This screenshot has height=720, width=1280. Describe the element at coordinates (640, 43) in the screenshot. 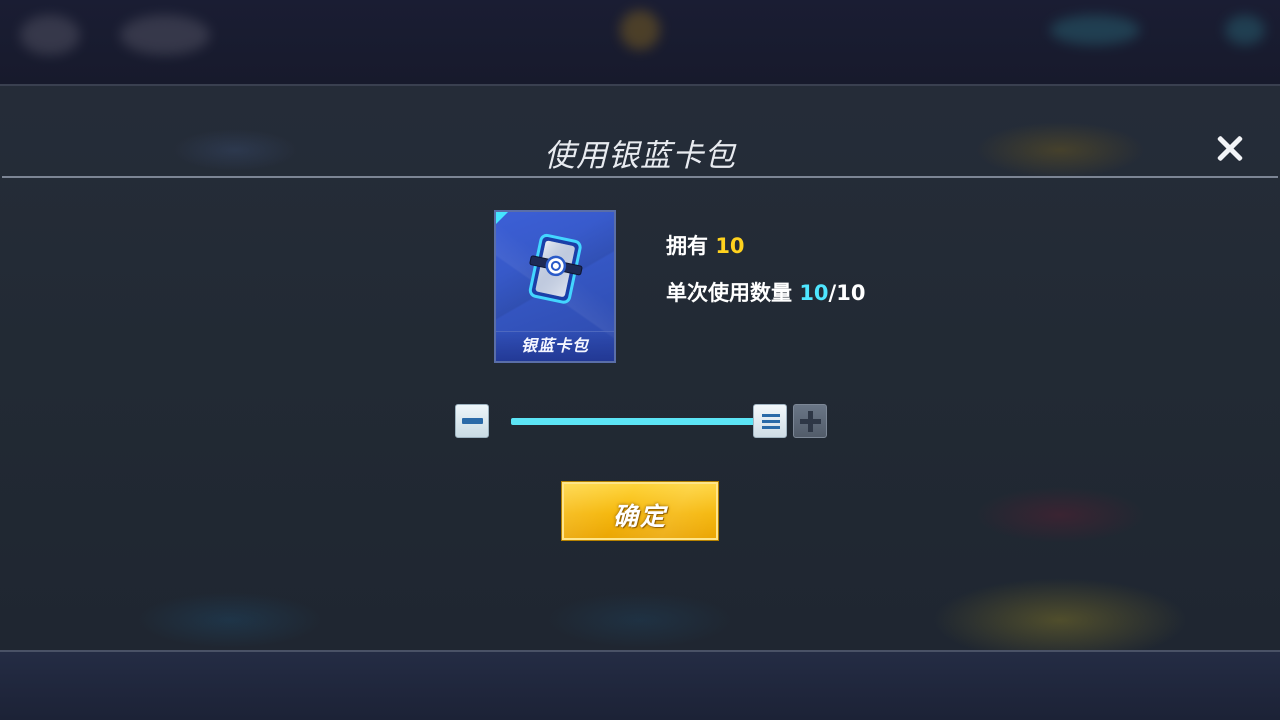

I see `top-resource-bar` at that location.